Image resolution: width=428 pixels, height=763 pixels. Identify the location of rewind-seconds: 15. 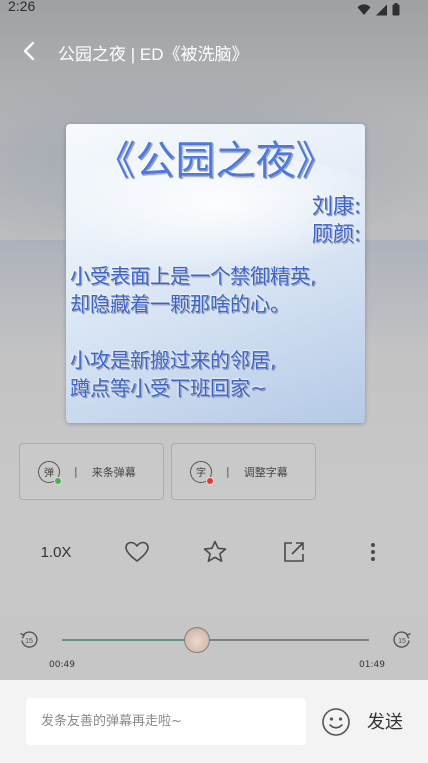
(29, 641).